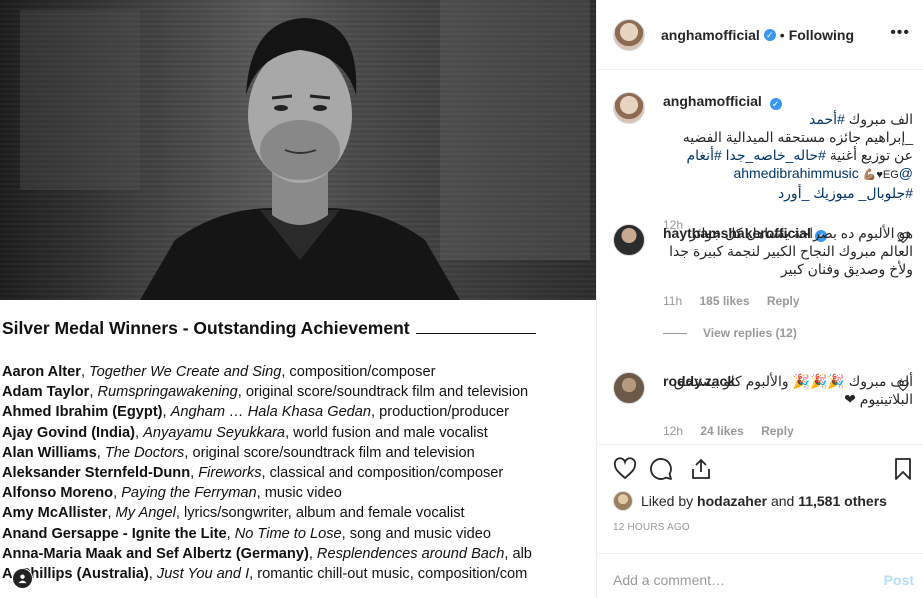  What do you see at coordinates (49, 452) in the screenshot?
I see `winner-name: Alan Williams` at bounding box center [49, 452].